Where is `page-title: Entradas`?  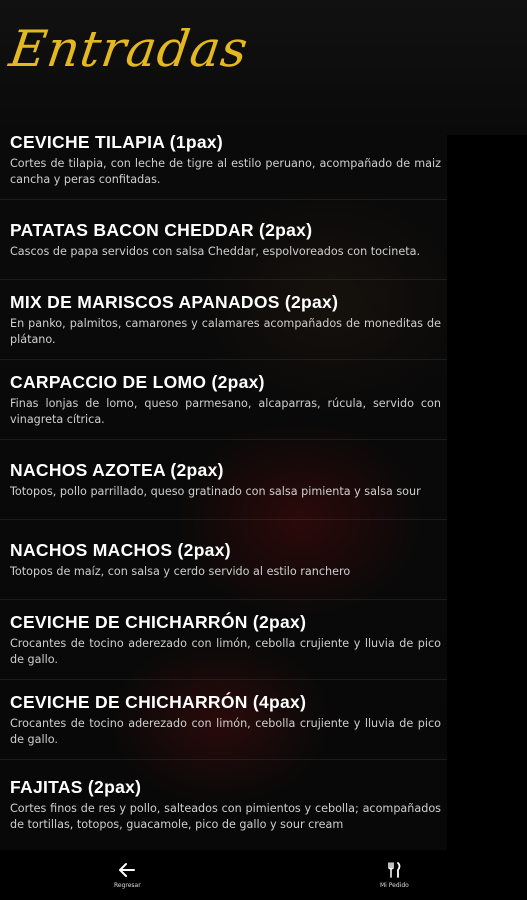 page-title: Entradas is located at coordinates (129, 49).